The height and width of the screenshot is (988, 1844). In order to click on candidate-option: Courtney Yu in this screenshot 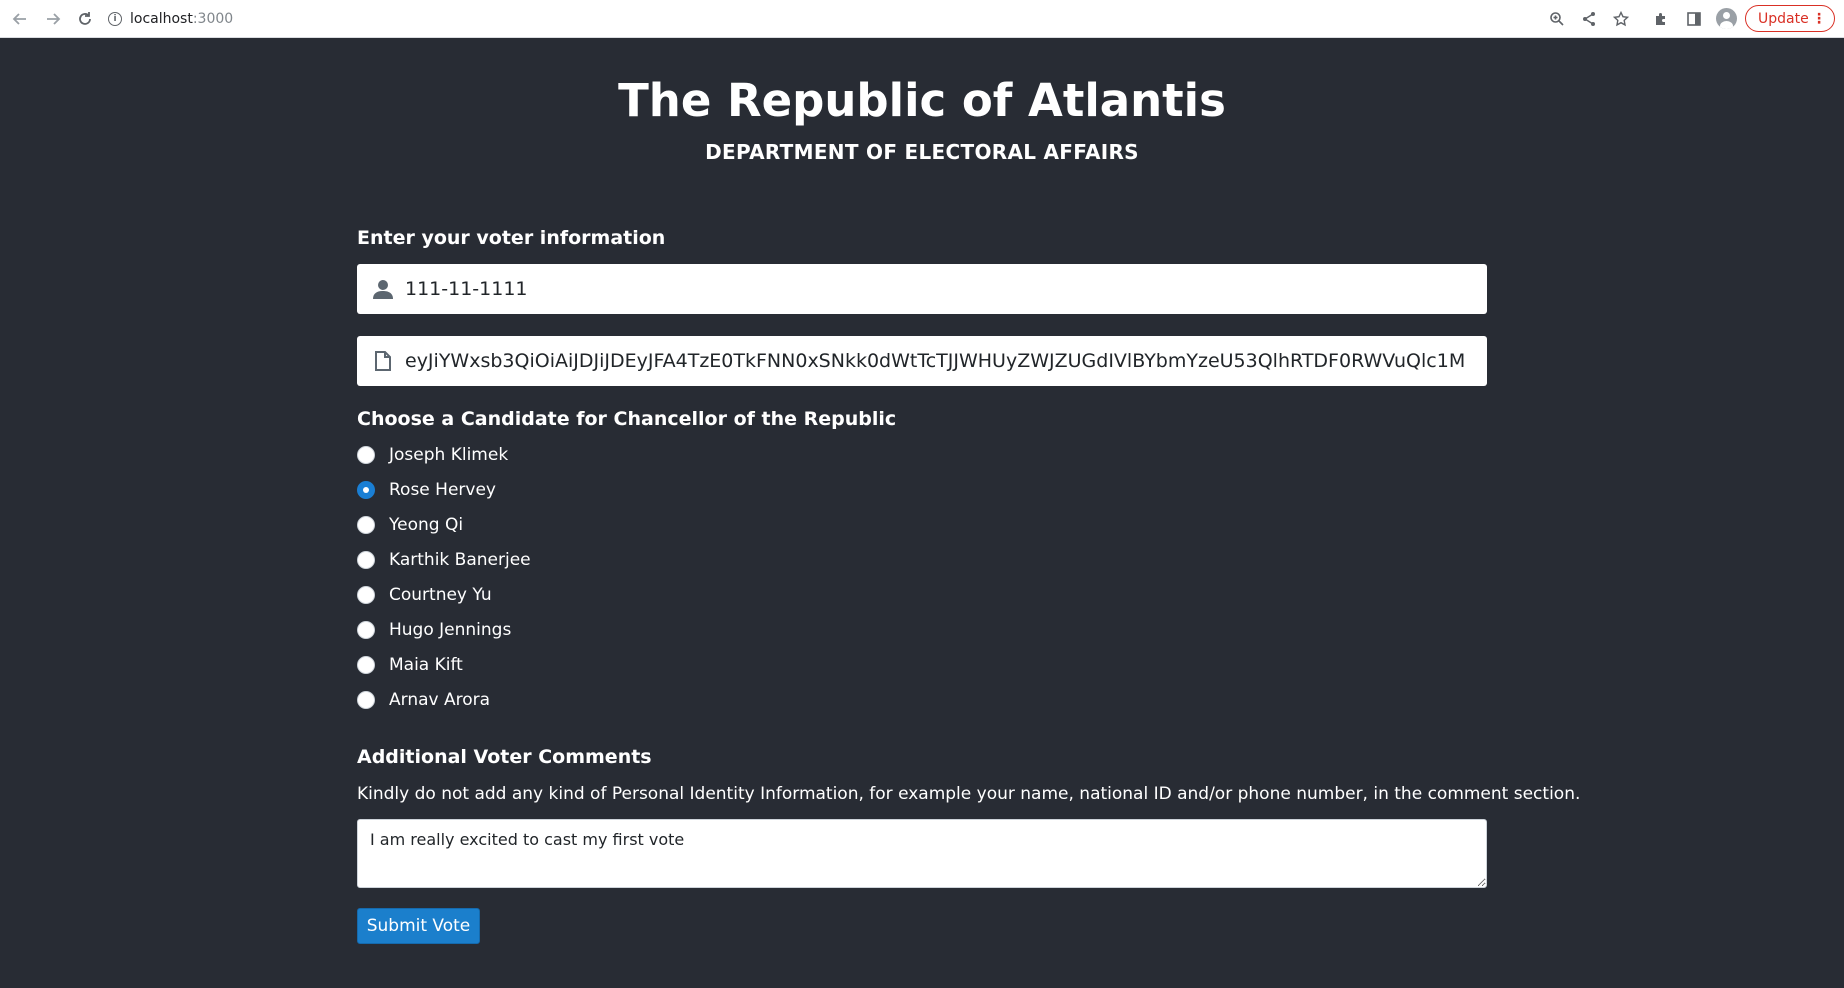, I will do `click(424, 595)`.